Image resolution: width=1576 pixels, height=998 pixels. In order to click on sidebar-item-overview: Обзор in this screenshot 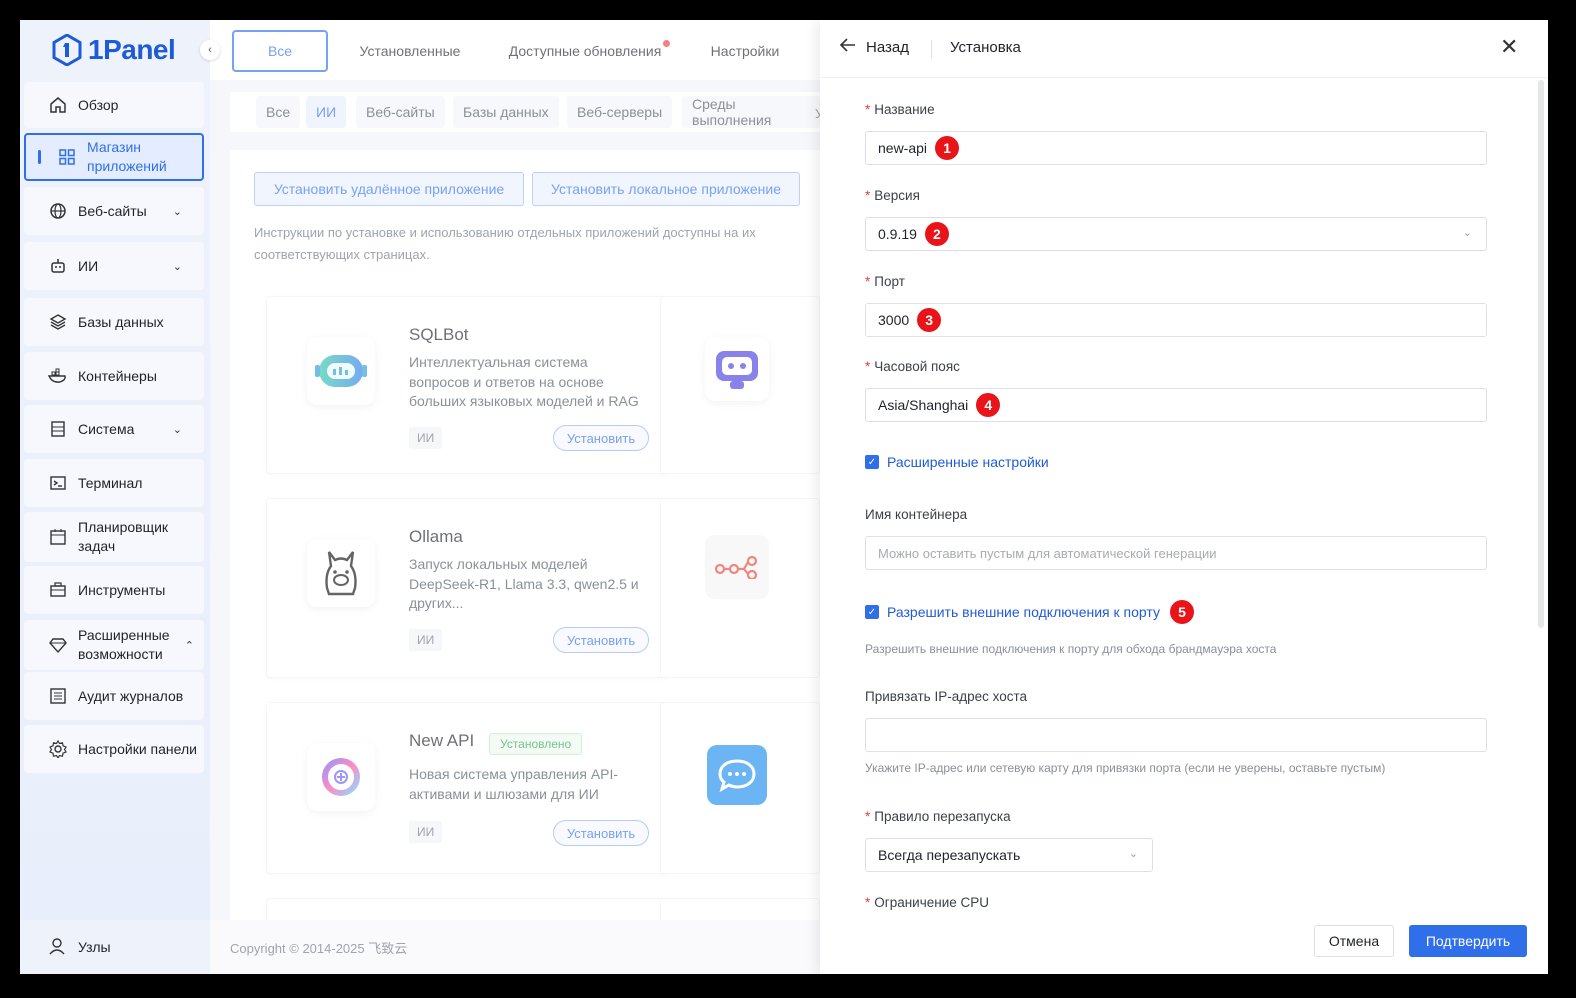, I will do `click(114, 105)`.